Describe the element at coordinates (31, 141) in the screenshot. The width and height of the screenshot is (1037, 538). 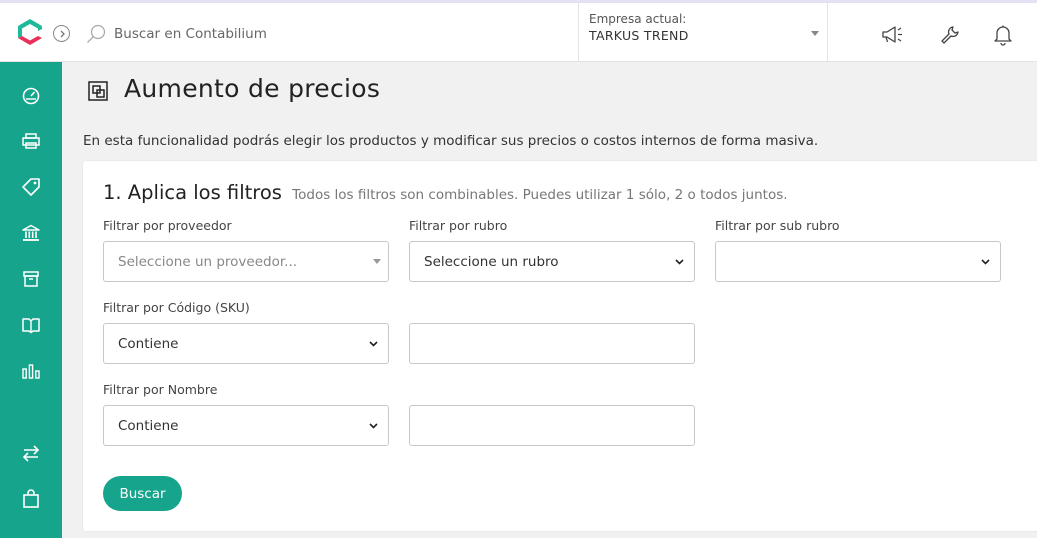
I see `printer-icon` at that location.